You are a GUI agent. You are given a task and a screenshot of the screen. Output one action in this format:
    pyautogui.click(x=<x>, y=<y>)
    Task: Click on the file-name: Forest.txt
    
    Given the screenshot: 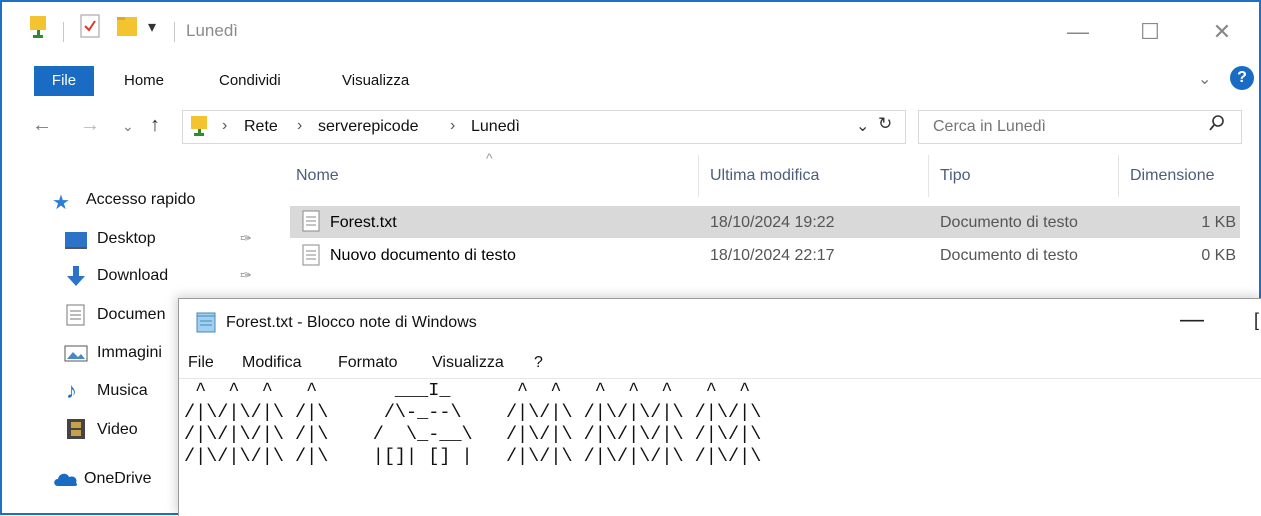 What is the action you would take?
    pyautogui.click(x=363, y=223)
    